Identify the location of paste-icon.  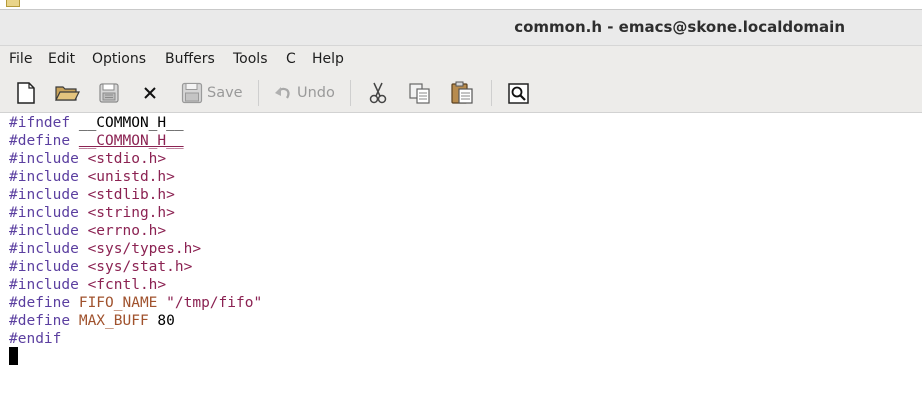
(462, 92).